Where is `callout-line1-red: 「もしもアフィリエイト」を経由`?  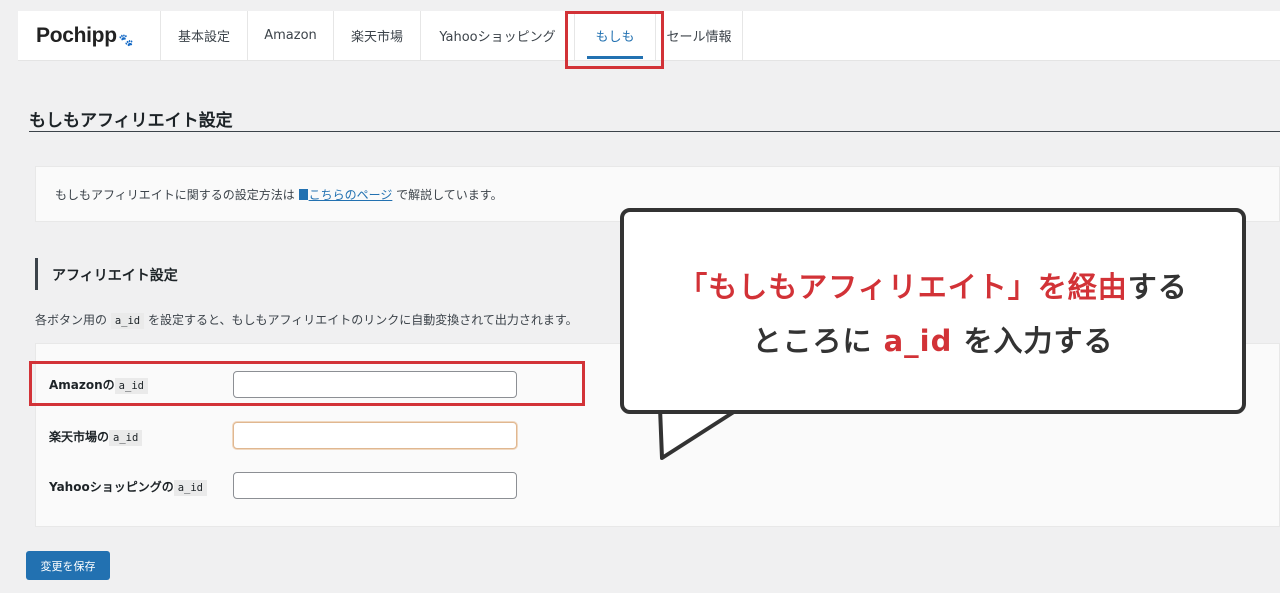 callout-line1-red: 「もしもアフィリエイト」を経由 is located at coordinates (903, 287).